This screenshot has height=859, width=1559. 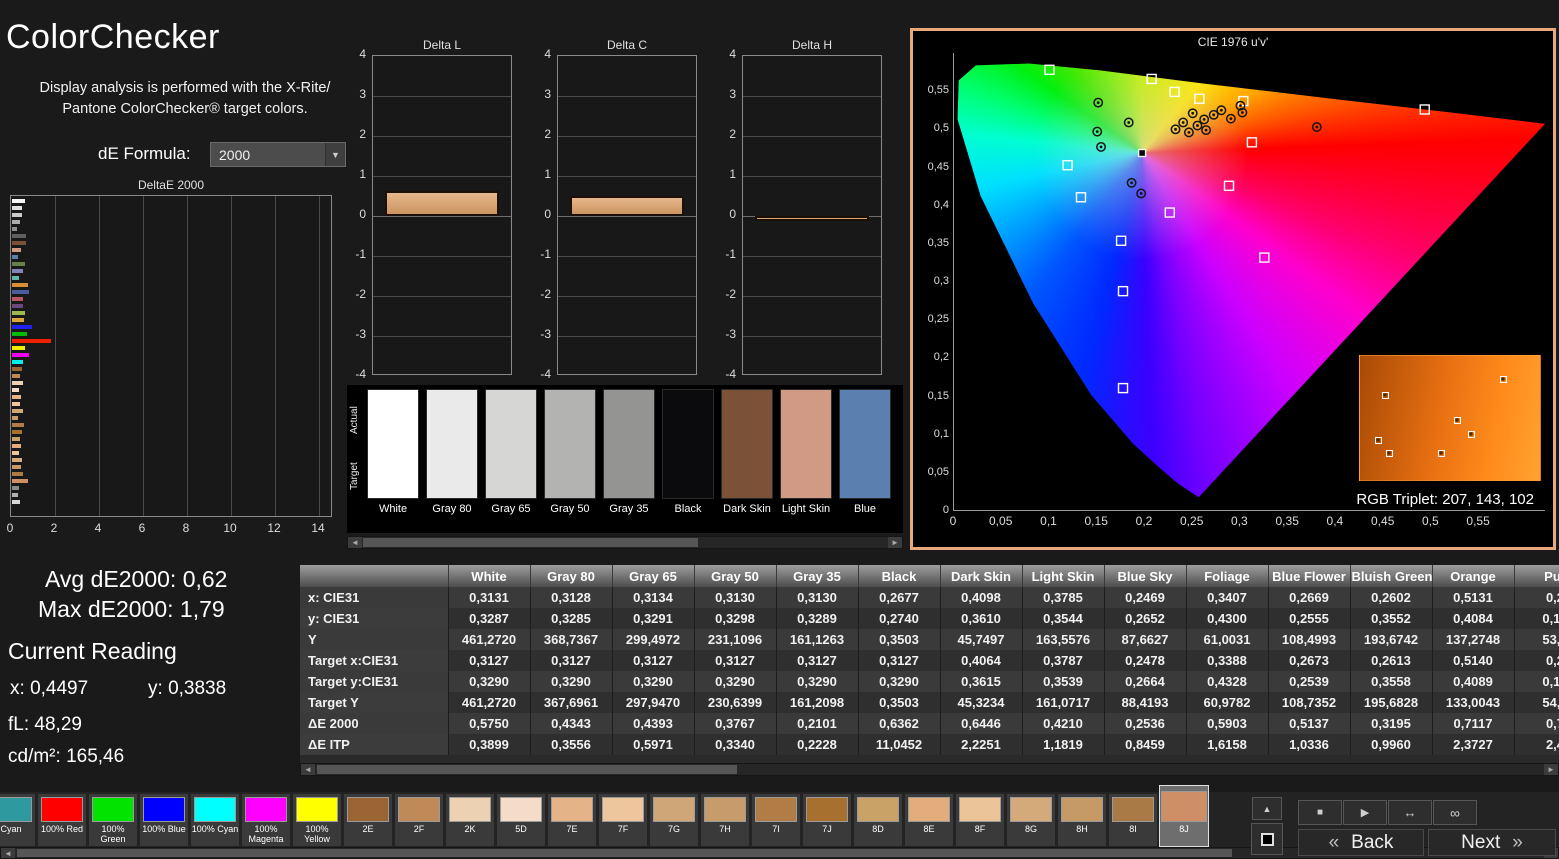 What do you see at coordinates (941, 128) in the screenshot?
I see `cie-y-axis-label: 0,5` at bounding box center [941, 128].